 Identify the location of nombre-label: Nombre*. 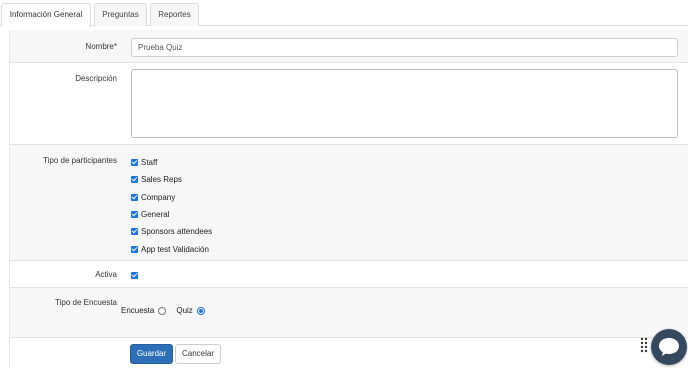
(101, 46).